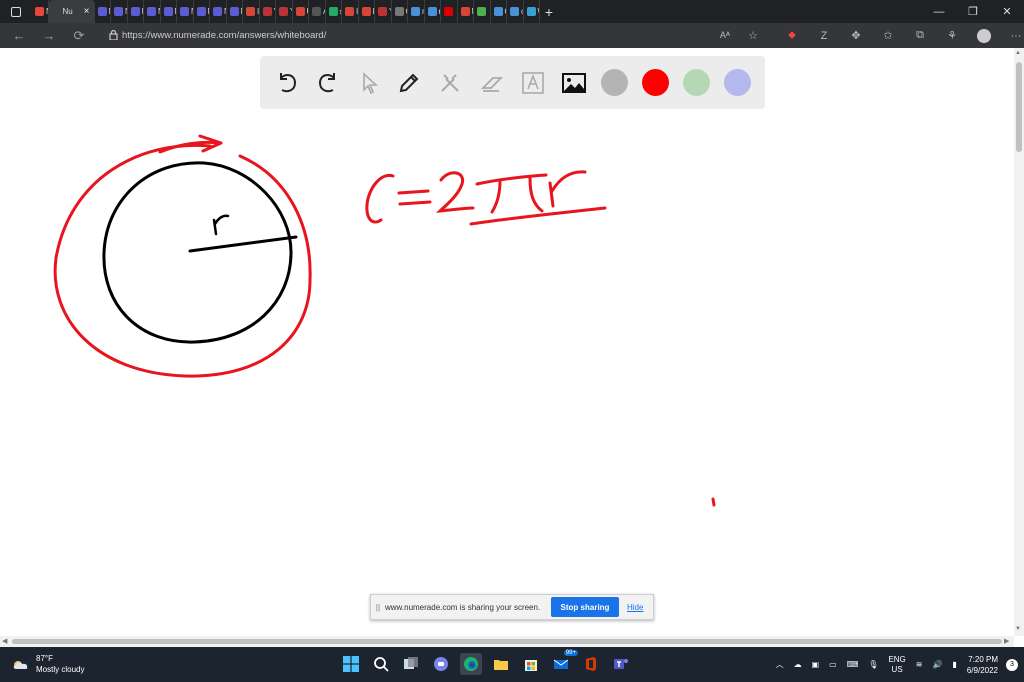 This screenshot has width=1024, height=682. I want to click on browser-tab: A, so click(317, 11).